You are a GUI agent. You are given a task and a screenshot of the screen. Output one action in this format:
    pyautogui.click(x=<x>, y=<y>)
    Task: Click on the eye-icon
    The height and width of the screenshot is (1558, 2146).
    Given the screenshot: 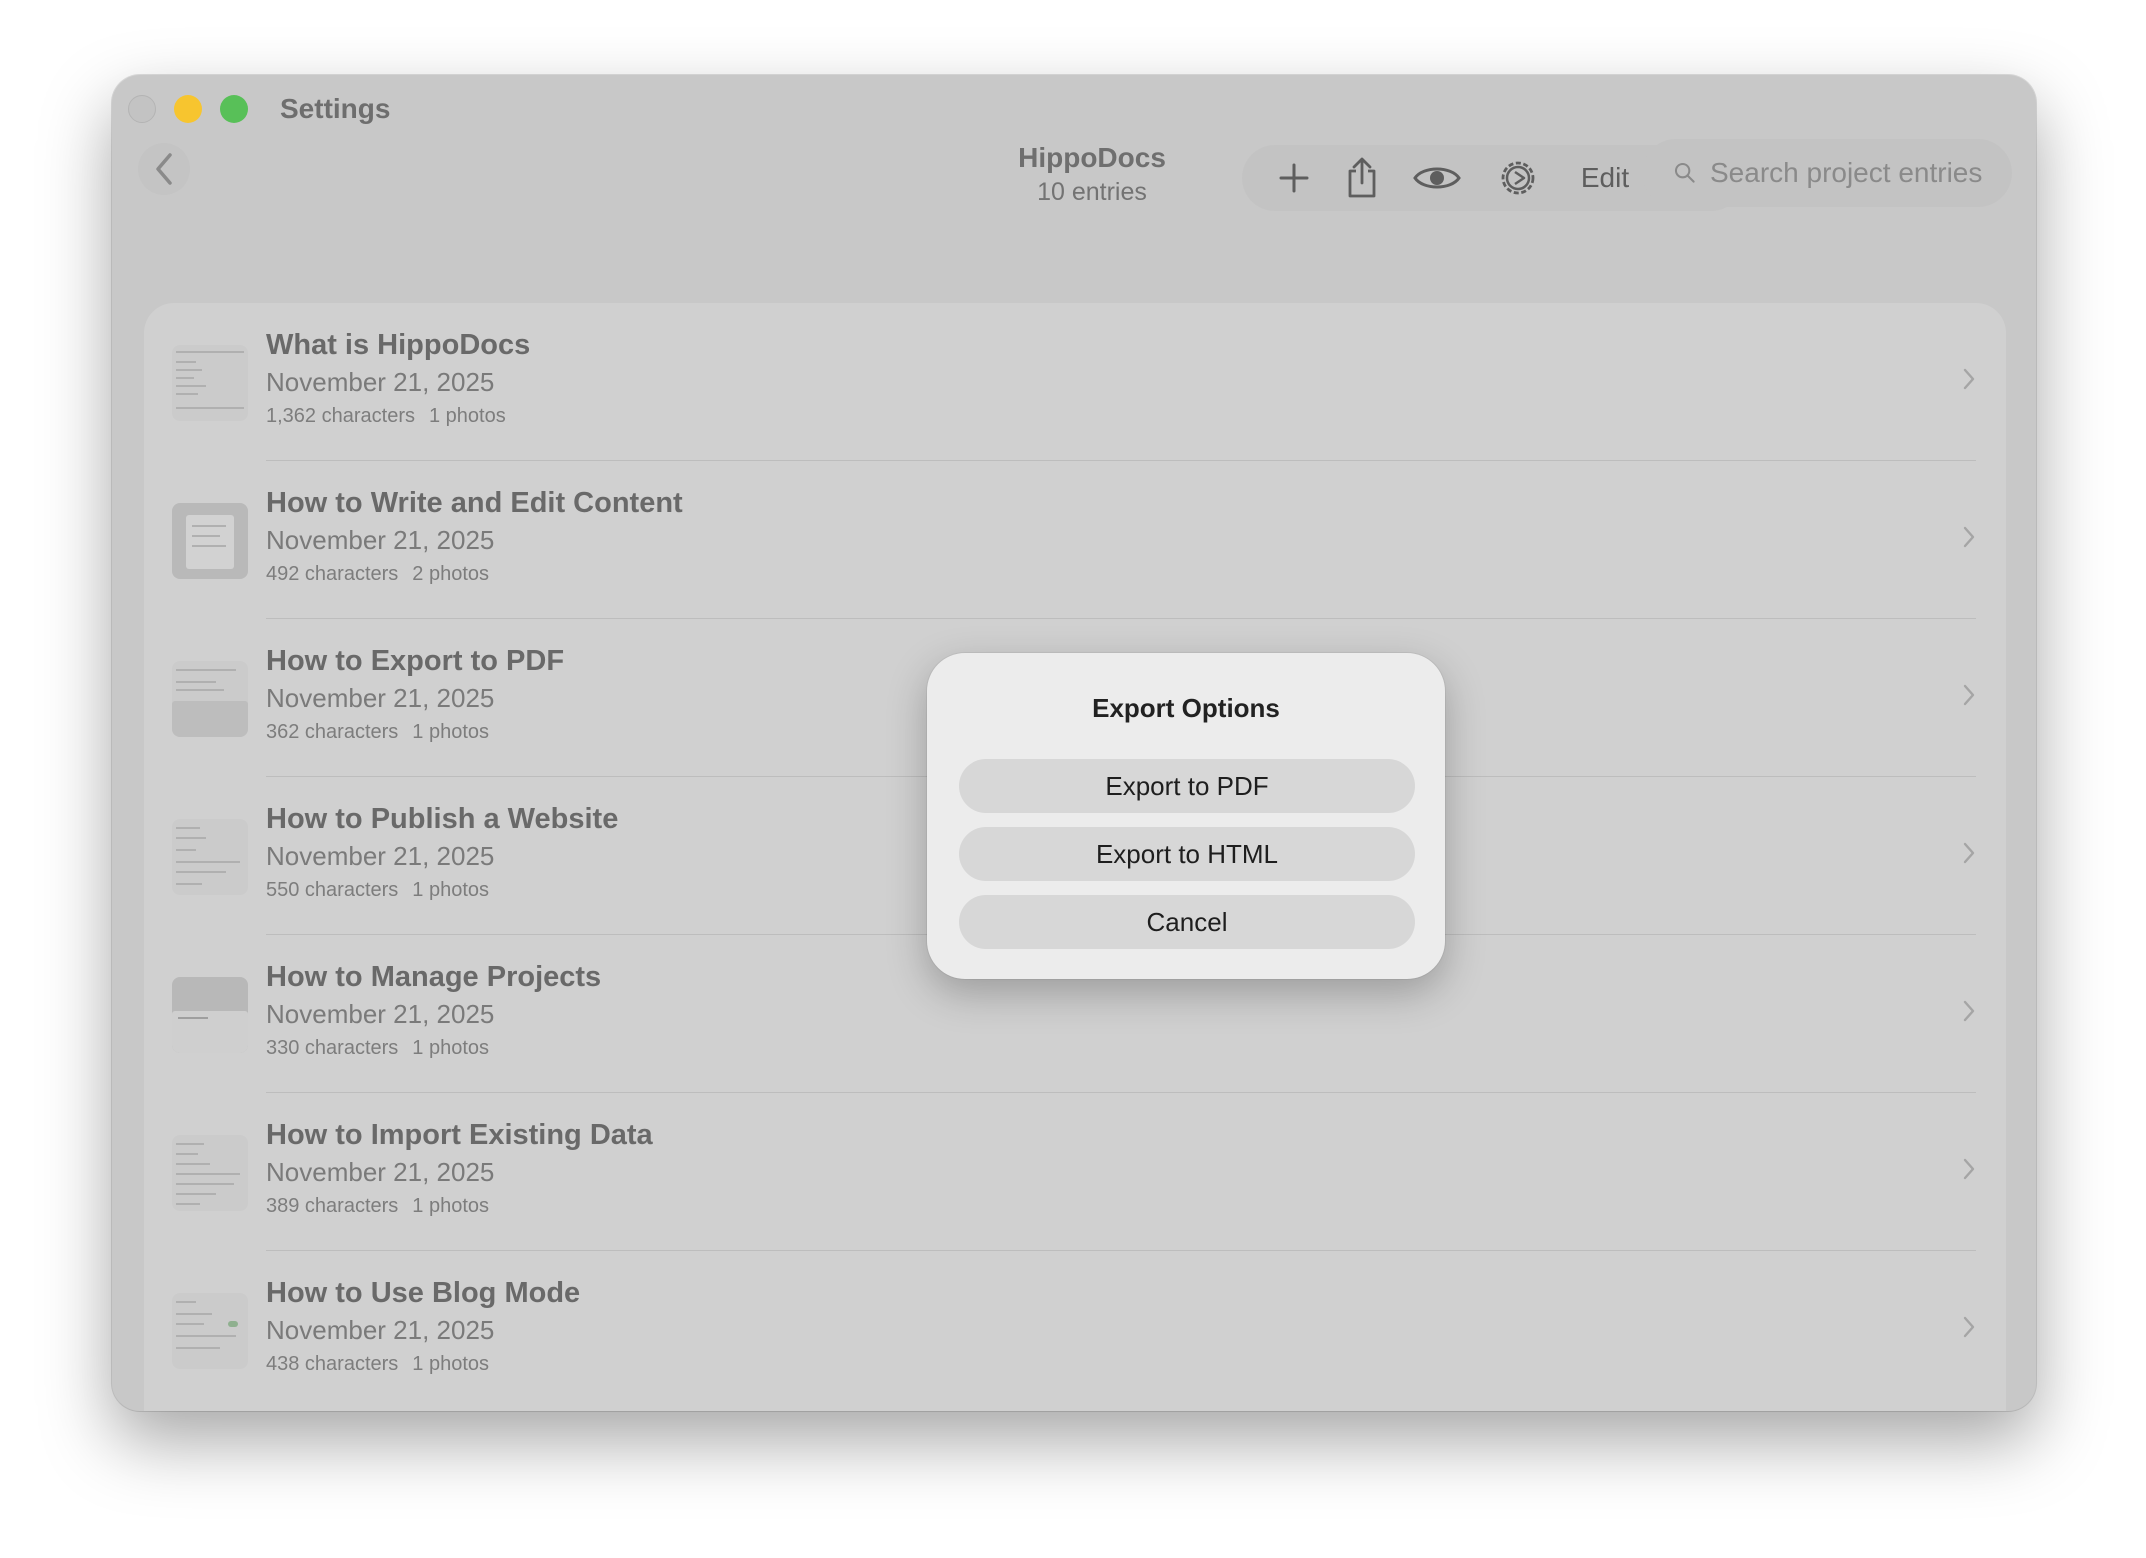 What is the action you would take?
    pyautogui.click(x=1437, y=178)
    